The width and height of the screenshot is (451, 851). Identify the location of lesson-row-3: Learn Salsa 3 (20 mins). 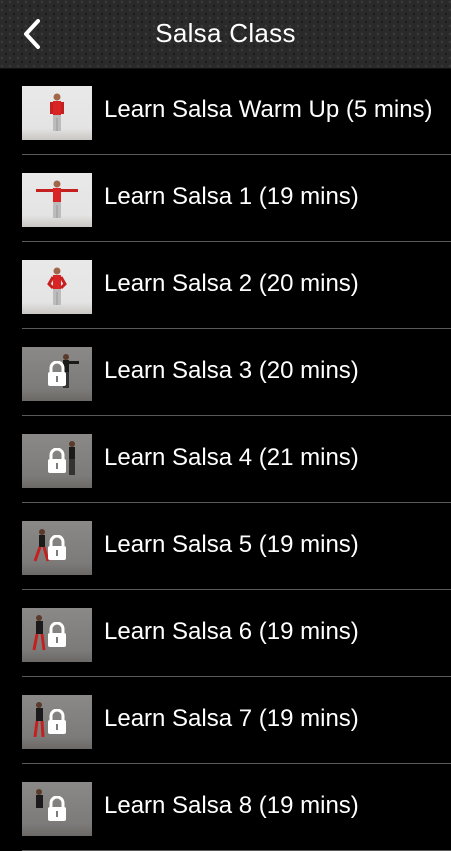
(236, 372).